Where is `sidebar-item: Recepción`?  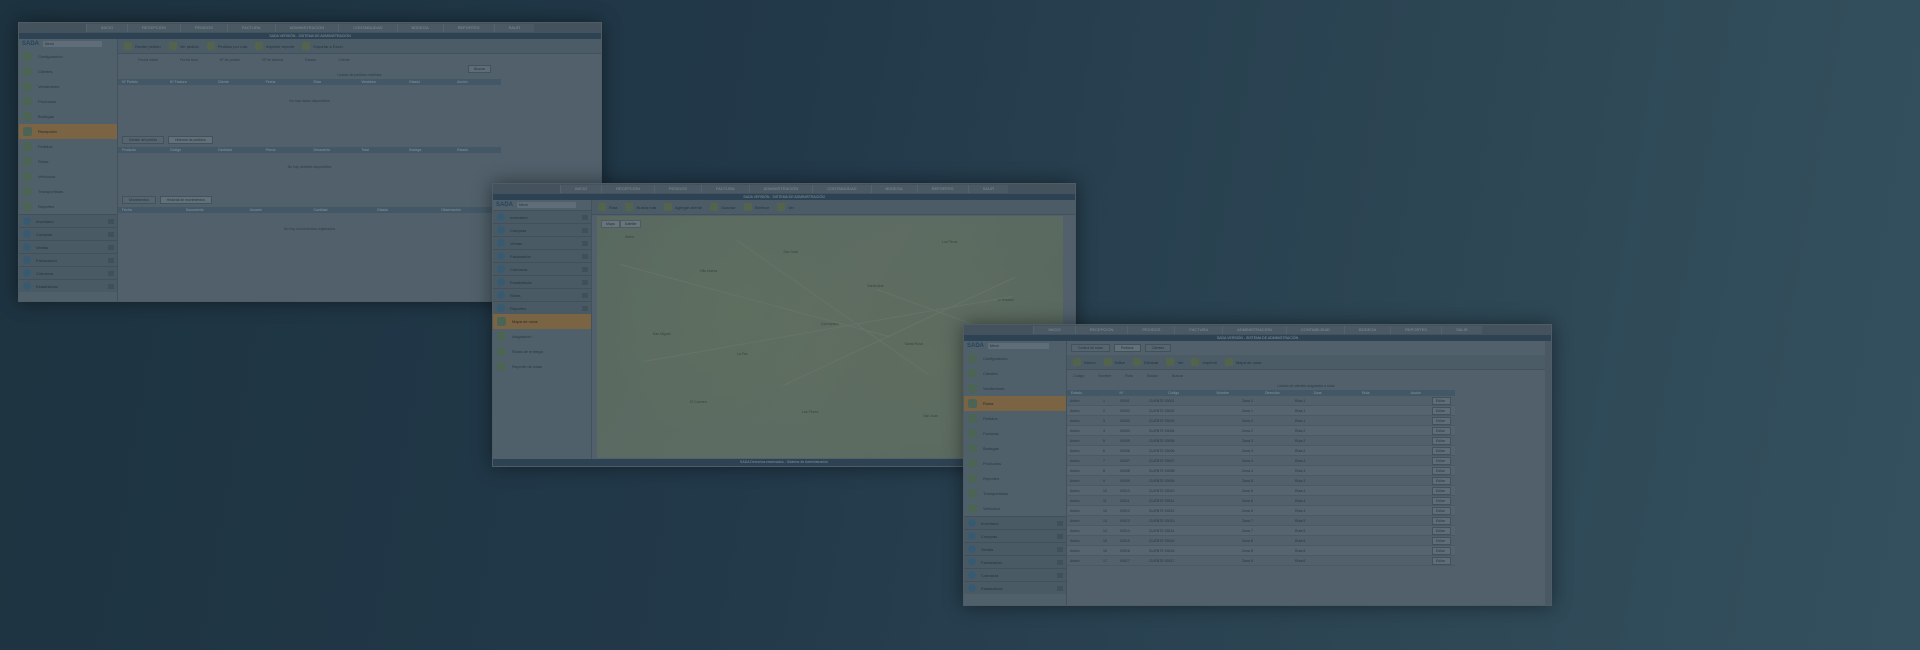
sidebar-item: Recepción is located at coordinates (68, 131).